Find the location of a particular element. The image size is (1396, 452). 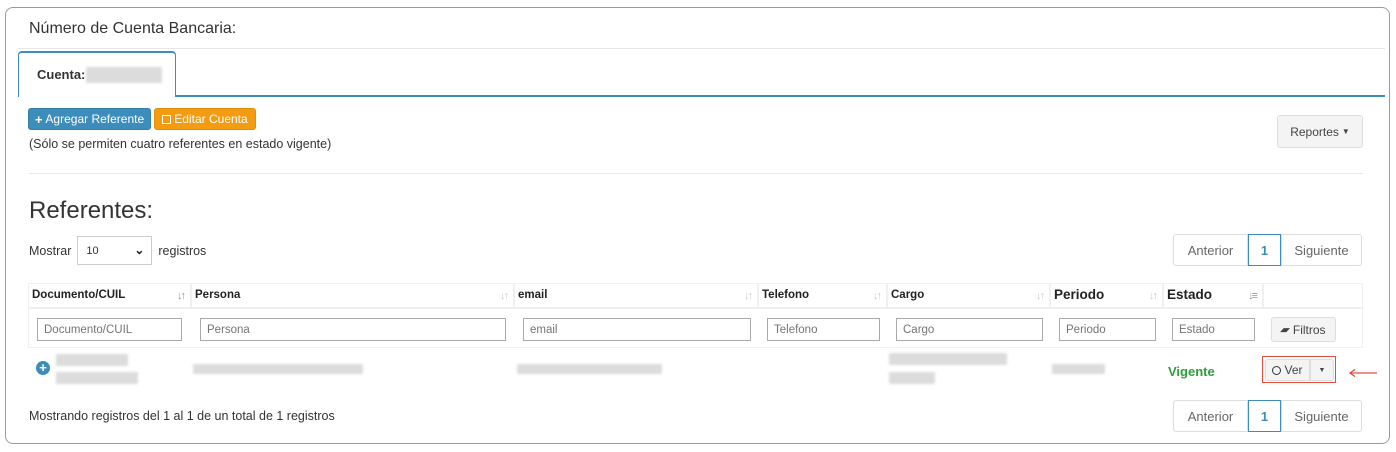

caret-down-icon: ▼ is located at coordinates (1345, 131).